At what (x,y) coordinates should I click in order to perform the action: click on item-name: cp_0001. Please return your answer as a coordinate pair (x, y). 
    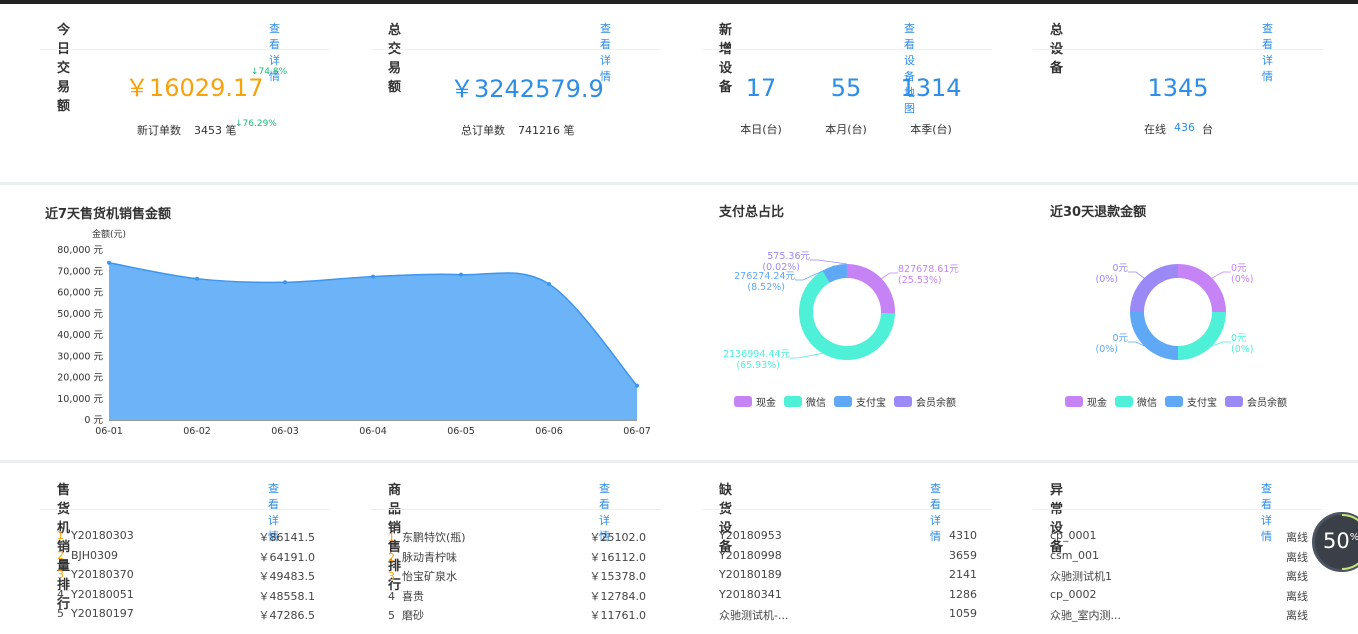
    Looking at the image, I should click on (1073, 535).